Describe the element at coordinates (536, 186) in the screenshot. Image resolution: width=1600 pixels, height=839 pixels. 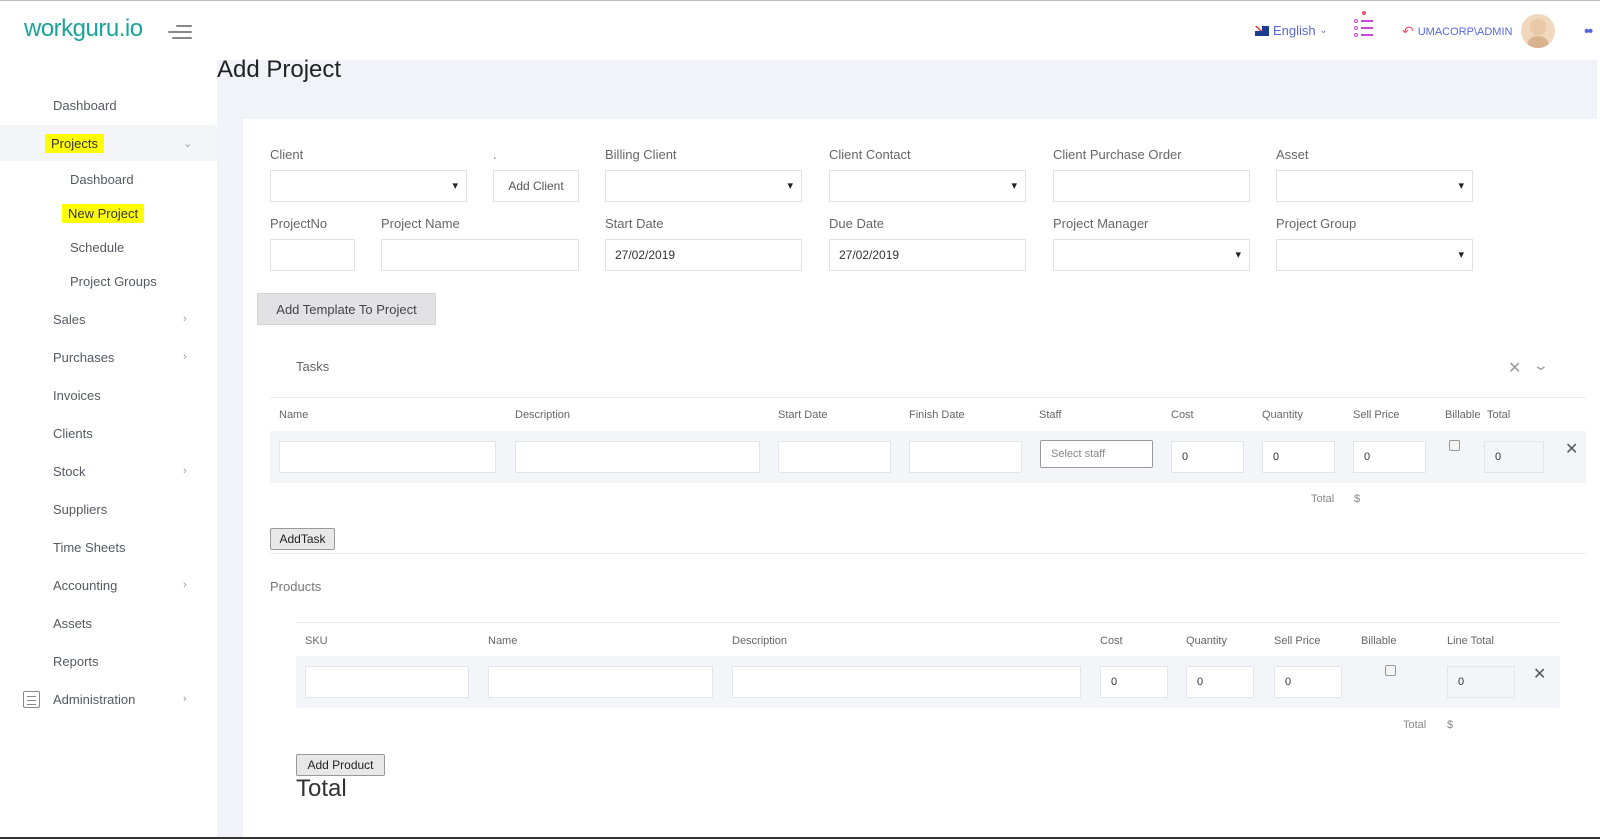
I see `add-client-button: Add Client` at that location.